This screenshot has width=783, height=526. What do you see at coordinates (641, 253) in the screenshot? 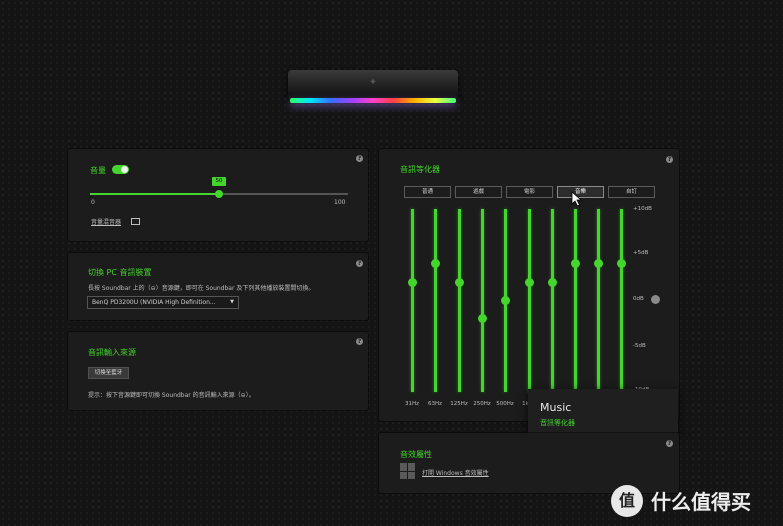
I see `eq-db-label: +5dB` at bounding box center [641, 253].